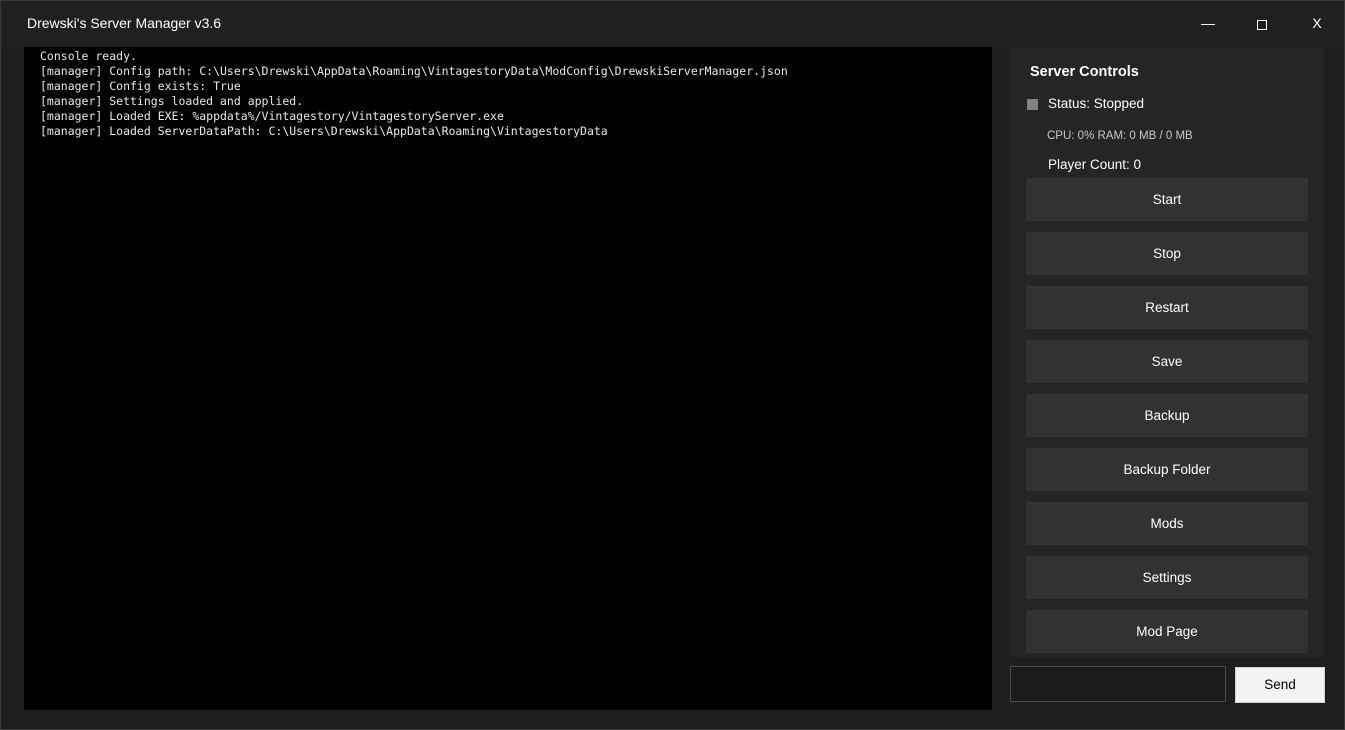  What do you see at coordinates (1167, 631) in the screenshot?
I see `mod-page-button: Mod Page` at bounding box center [1167, 631].